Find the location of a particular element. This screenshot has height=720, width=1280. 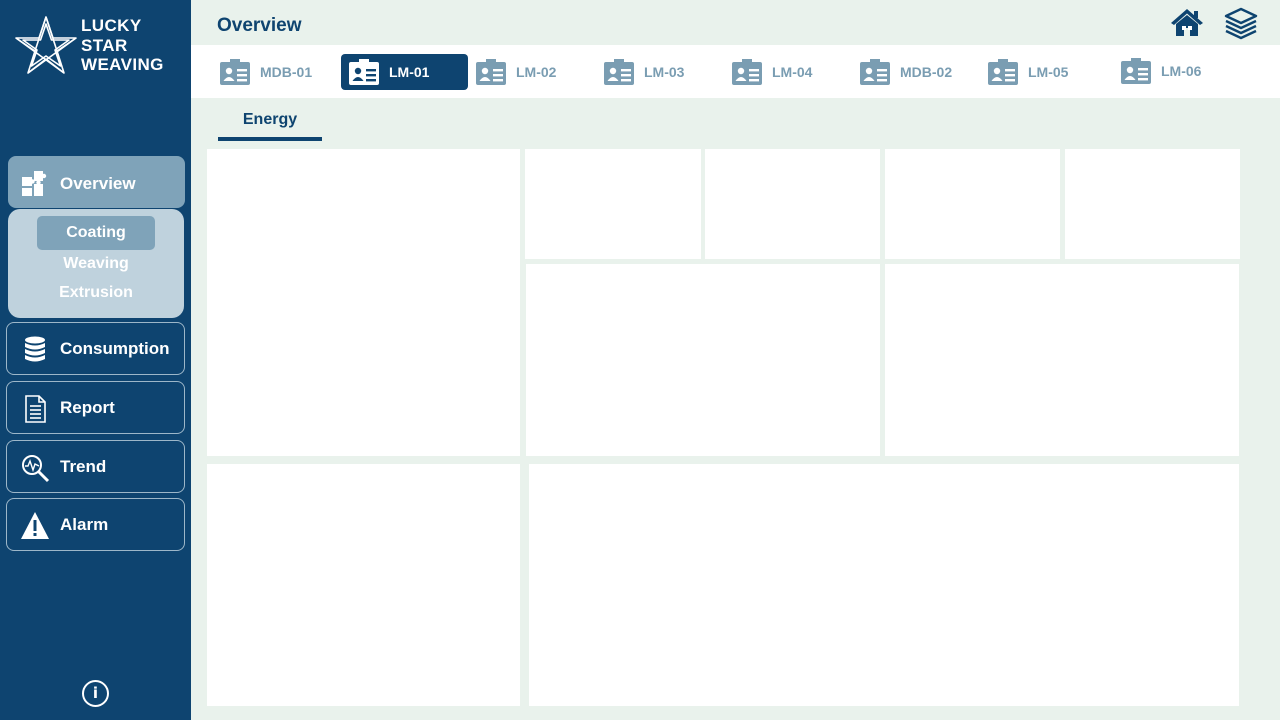

brand-line-1: LUCKY is located at coordinates (111, 25).